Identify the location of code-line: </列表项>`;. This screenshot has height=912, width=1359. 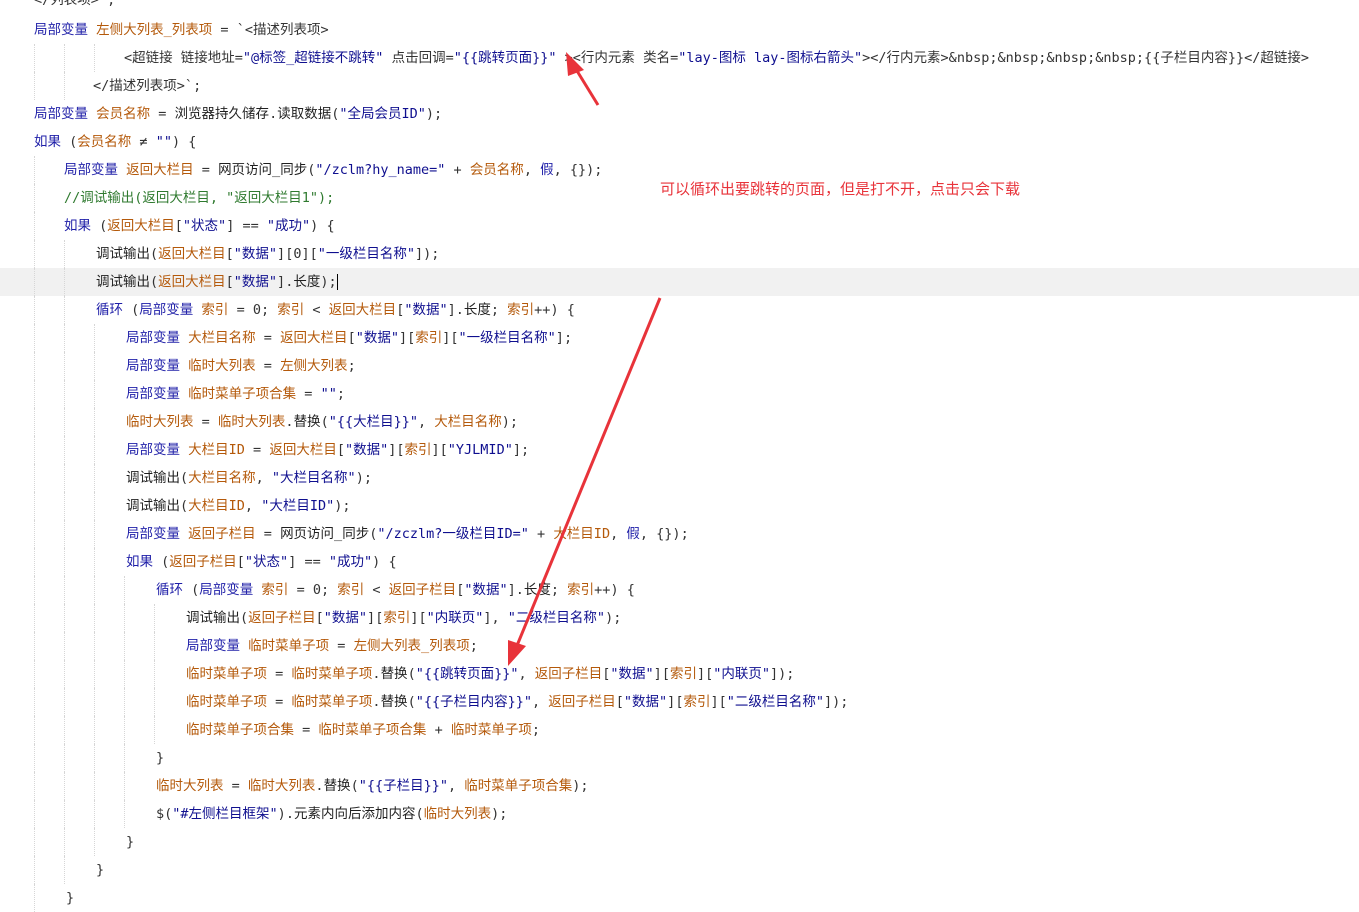
(679, 7).